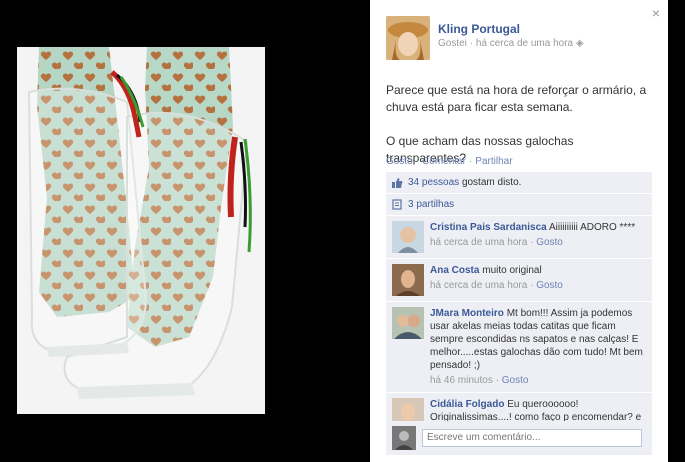 This screenshot has height=462, width=685. Describe the element at coordinates (408, 38) in the screenshot. I see `page-avatar` at that location.